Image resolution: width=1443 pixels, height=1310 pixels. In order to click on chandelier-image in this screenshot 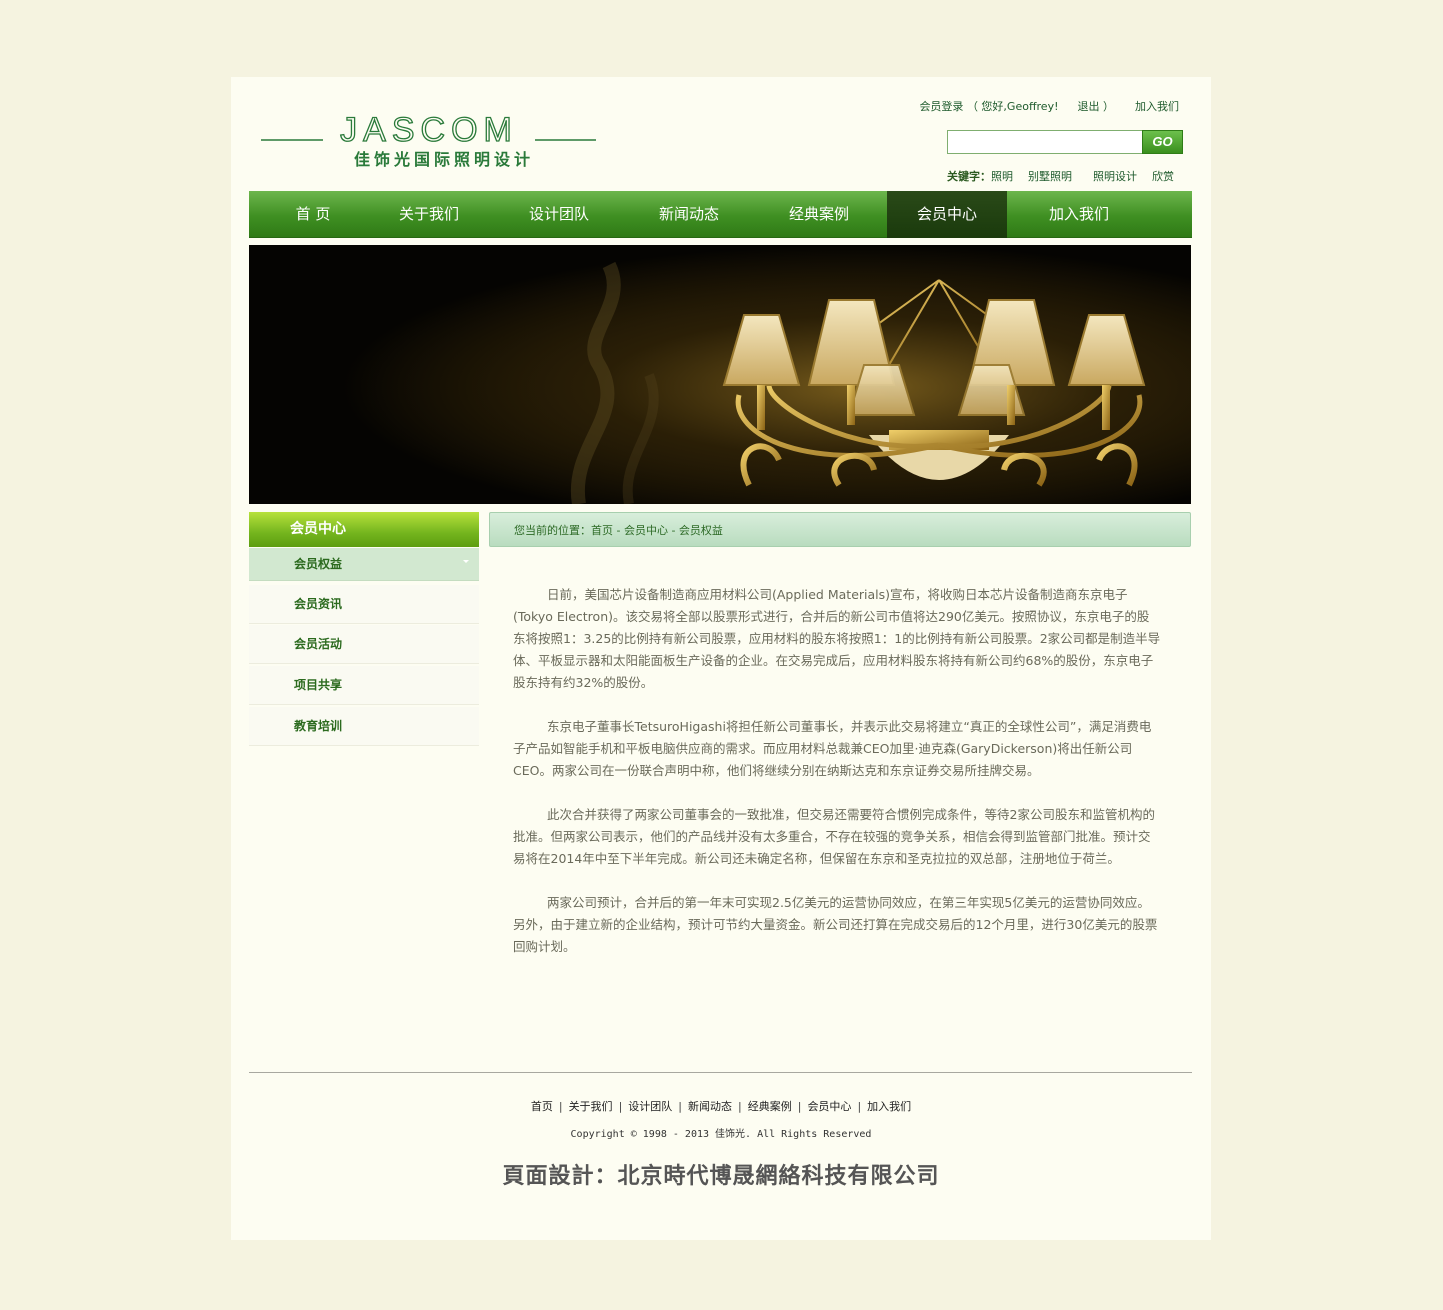, I will do `click(720, 374)`.